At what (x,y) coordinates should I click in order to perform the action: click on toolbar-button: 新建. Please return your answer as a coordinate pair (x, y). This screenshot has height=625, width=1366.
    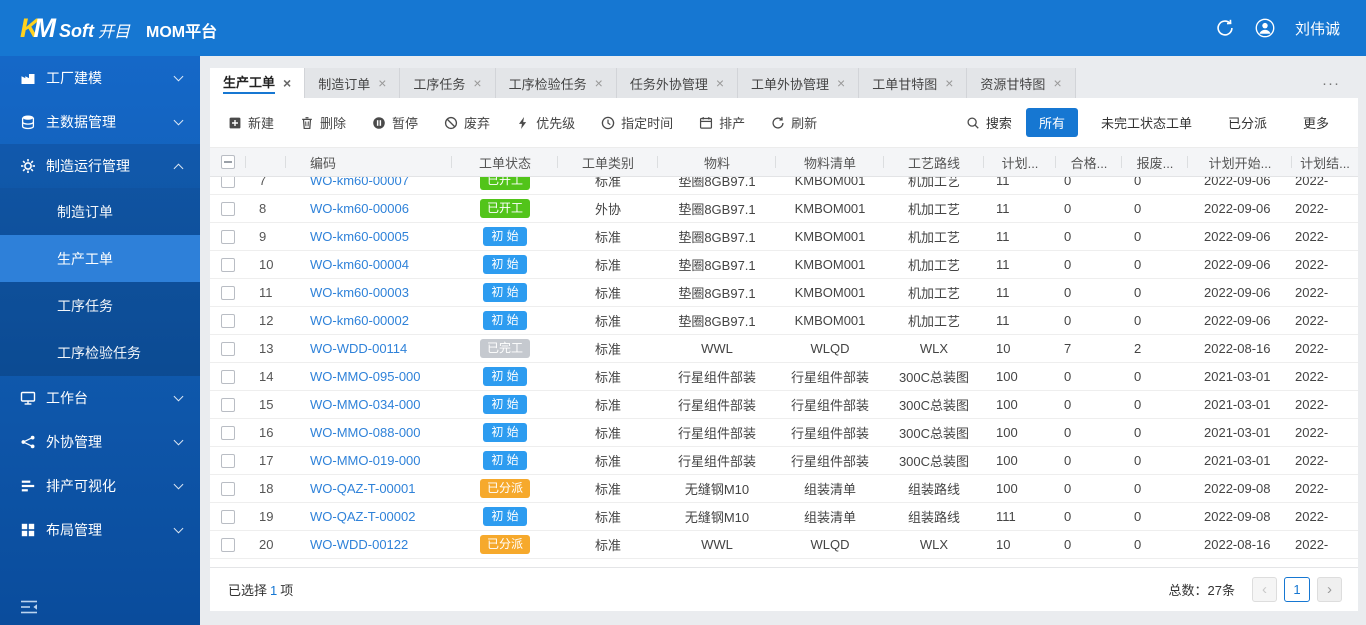
    Looking at the image, I should click on (251, 122).